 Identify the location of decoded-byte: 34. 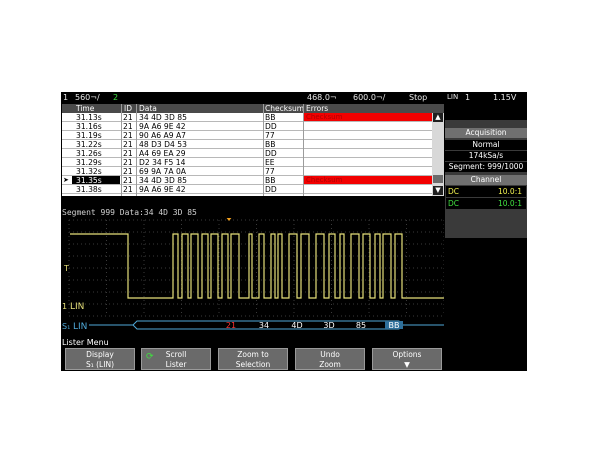
(264, 325).